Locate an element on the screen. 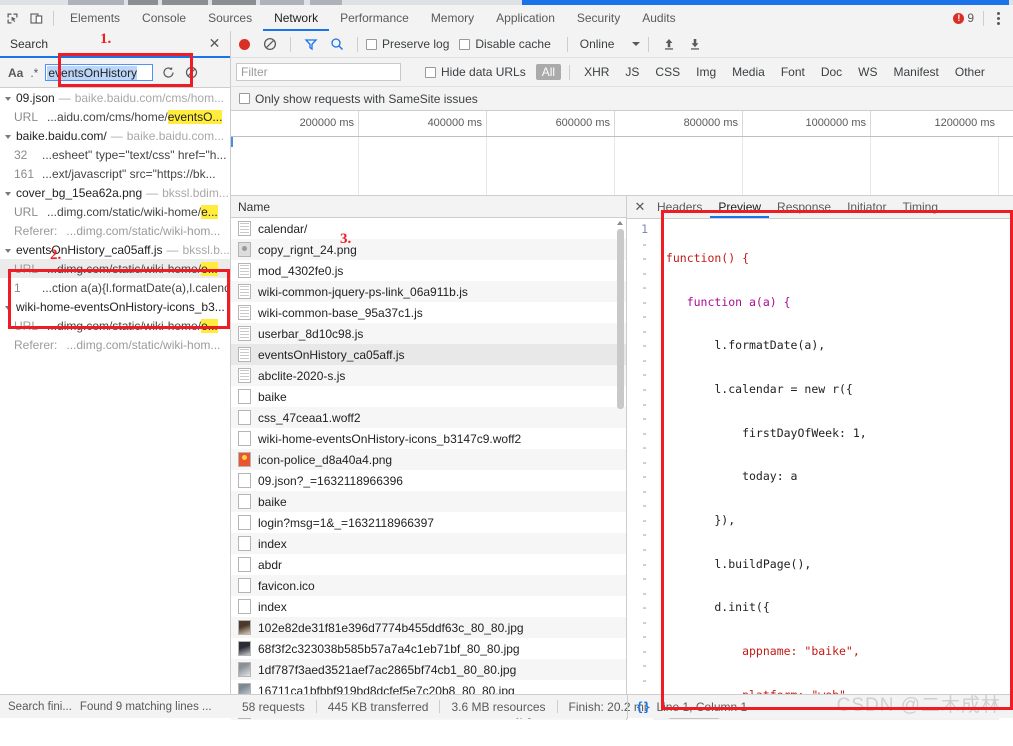  request-list-header: Name is located at coordinates (428, 207).